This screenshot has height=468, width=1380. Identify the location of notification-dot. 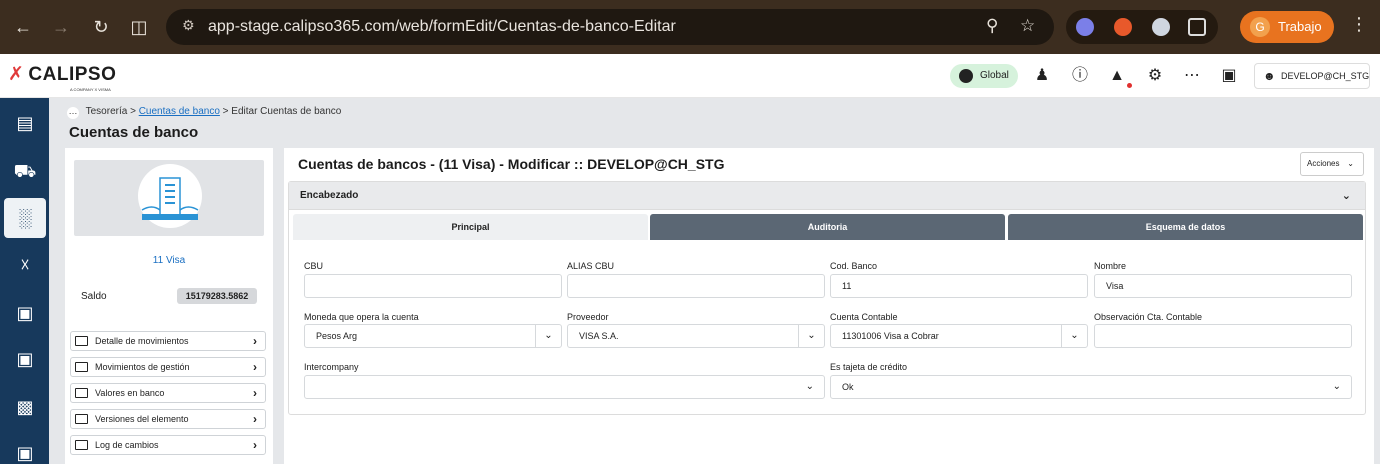
(1129, 85).